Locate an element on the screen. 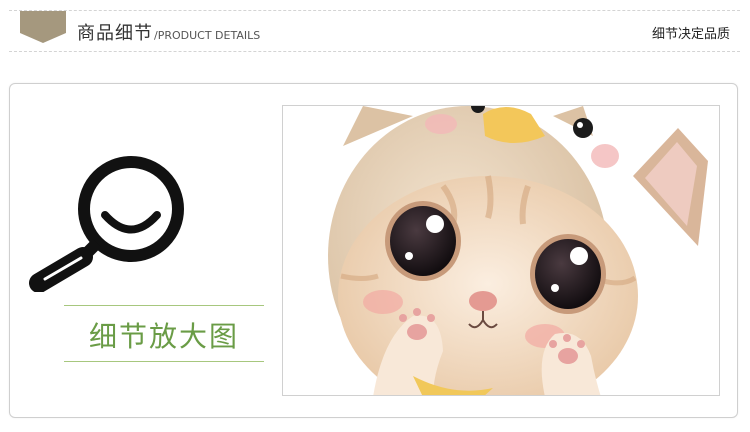 The image size is (750, 432). zoom-label: 细节放大图 is located at coordinates (163, 336).